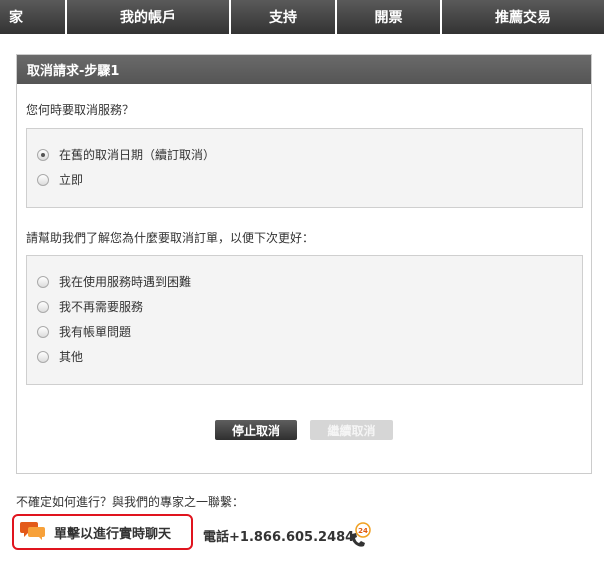 This screenshot has height=563, width=604. Describe the element at coordinates (362, 536) in the screenshot. I see `phone-24h-icon: 24` at that location.